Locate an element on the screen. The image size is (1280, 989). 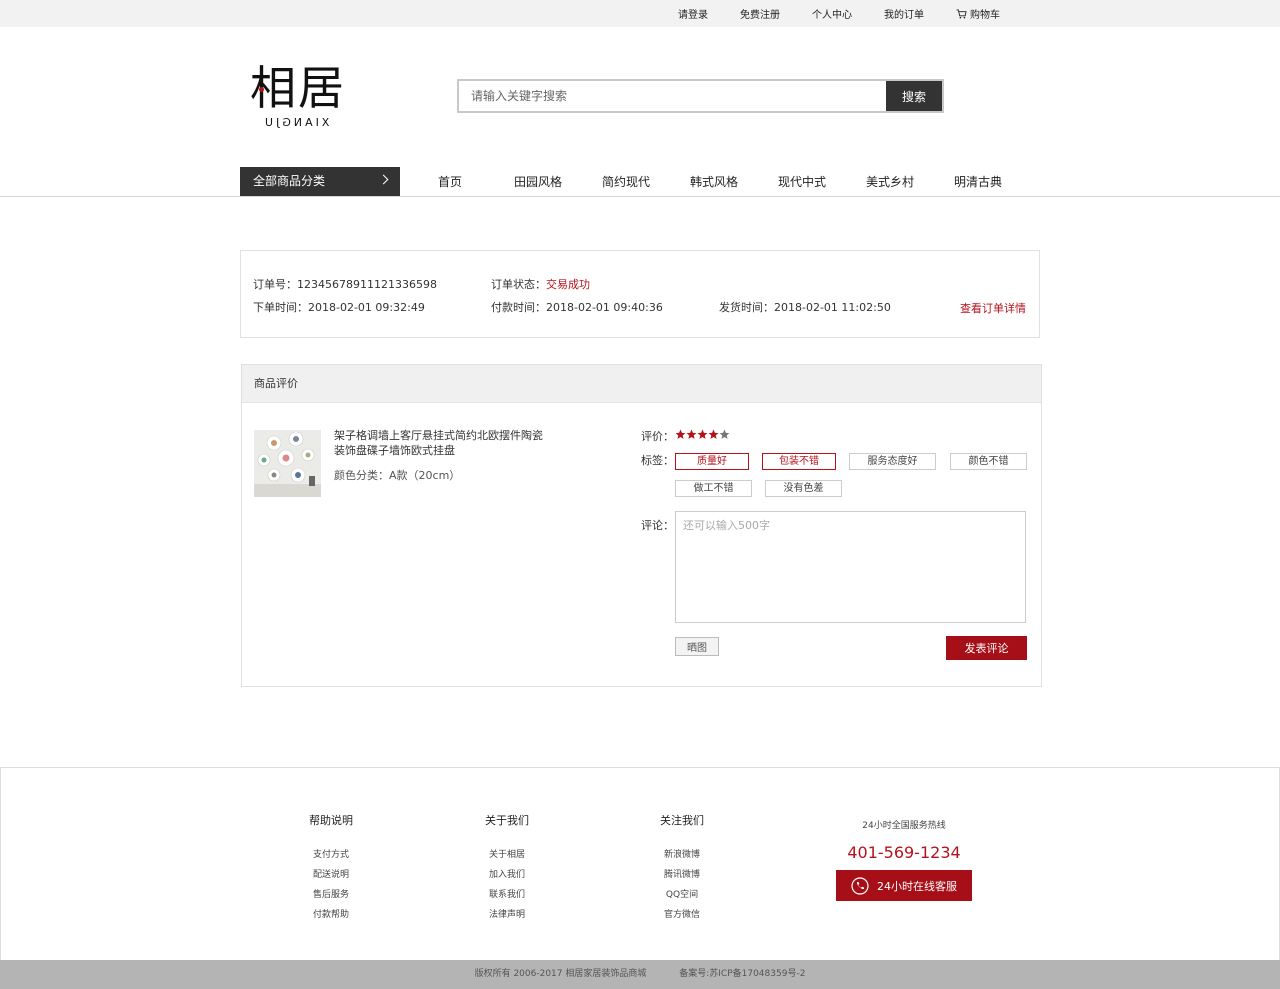
nav-items: 首页 田园风格 简约现代 韩式风格 现代中式 美式乡村 明清古典 is located at coordinates (714, 181).